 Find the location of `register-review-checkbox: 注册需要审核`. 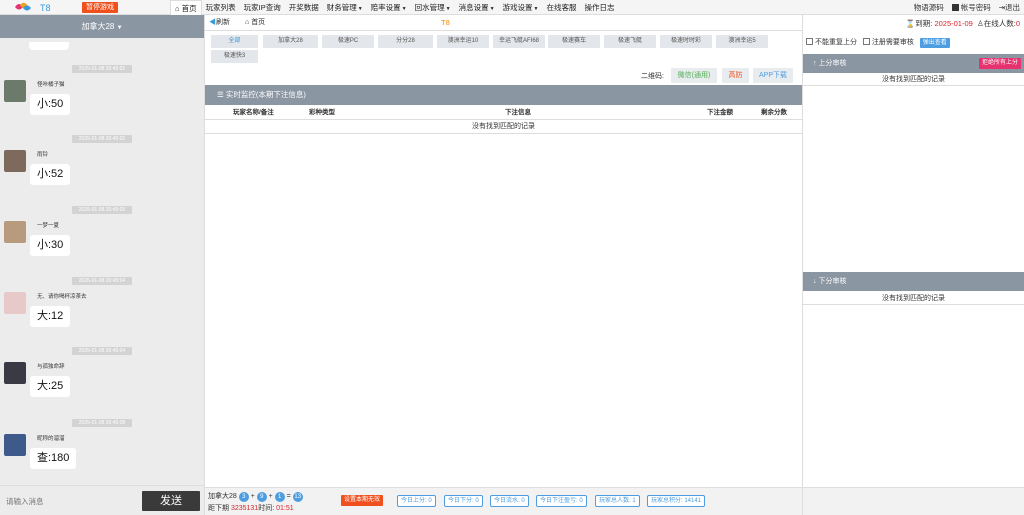

register-review-checkbox: 注册需要审核 is located at coordinates (888, 42).